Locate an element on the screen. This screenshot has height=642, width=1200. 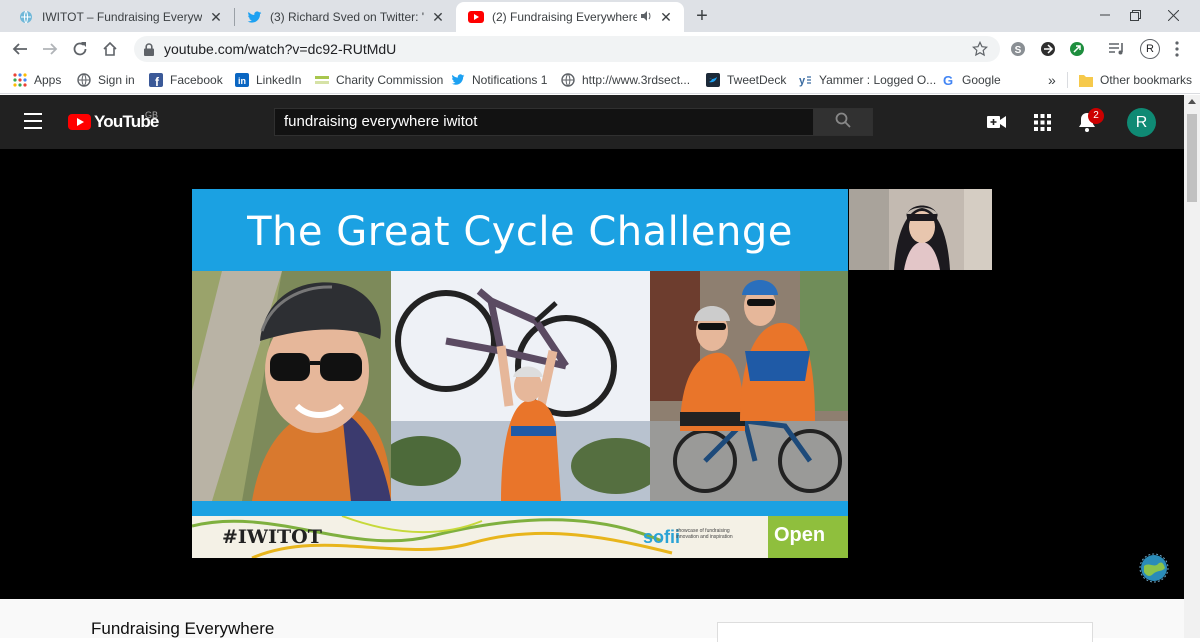
bookmark-label: Apps is located at coordinates (48, 80).